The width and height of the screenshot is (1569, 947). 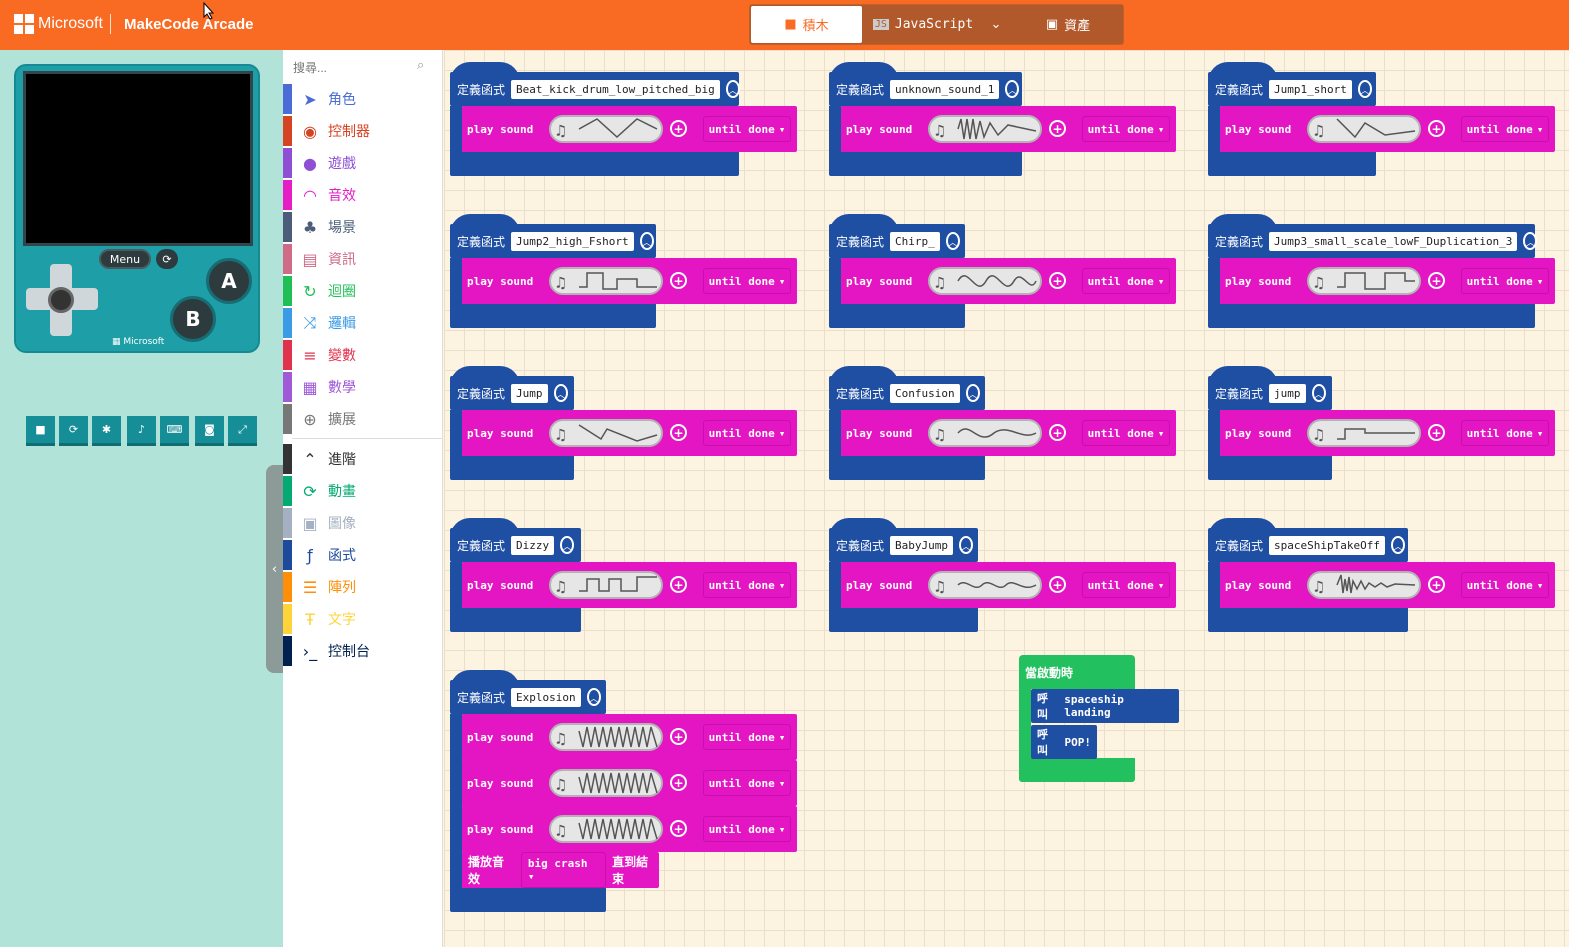 I want to click on function-name-field: spaceShipTakeOff, so click(x=1327, y=545).